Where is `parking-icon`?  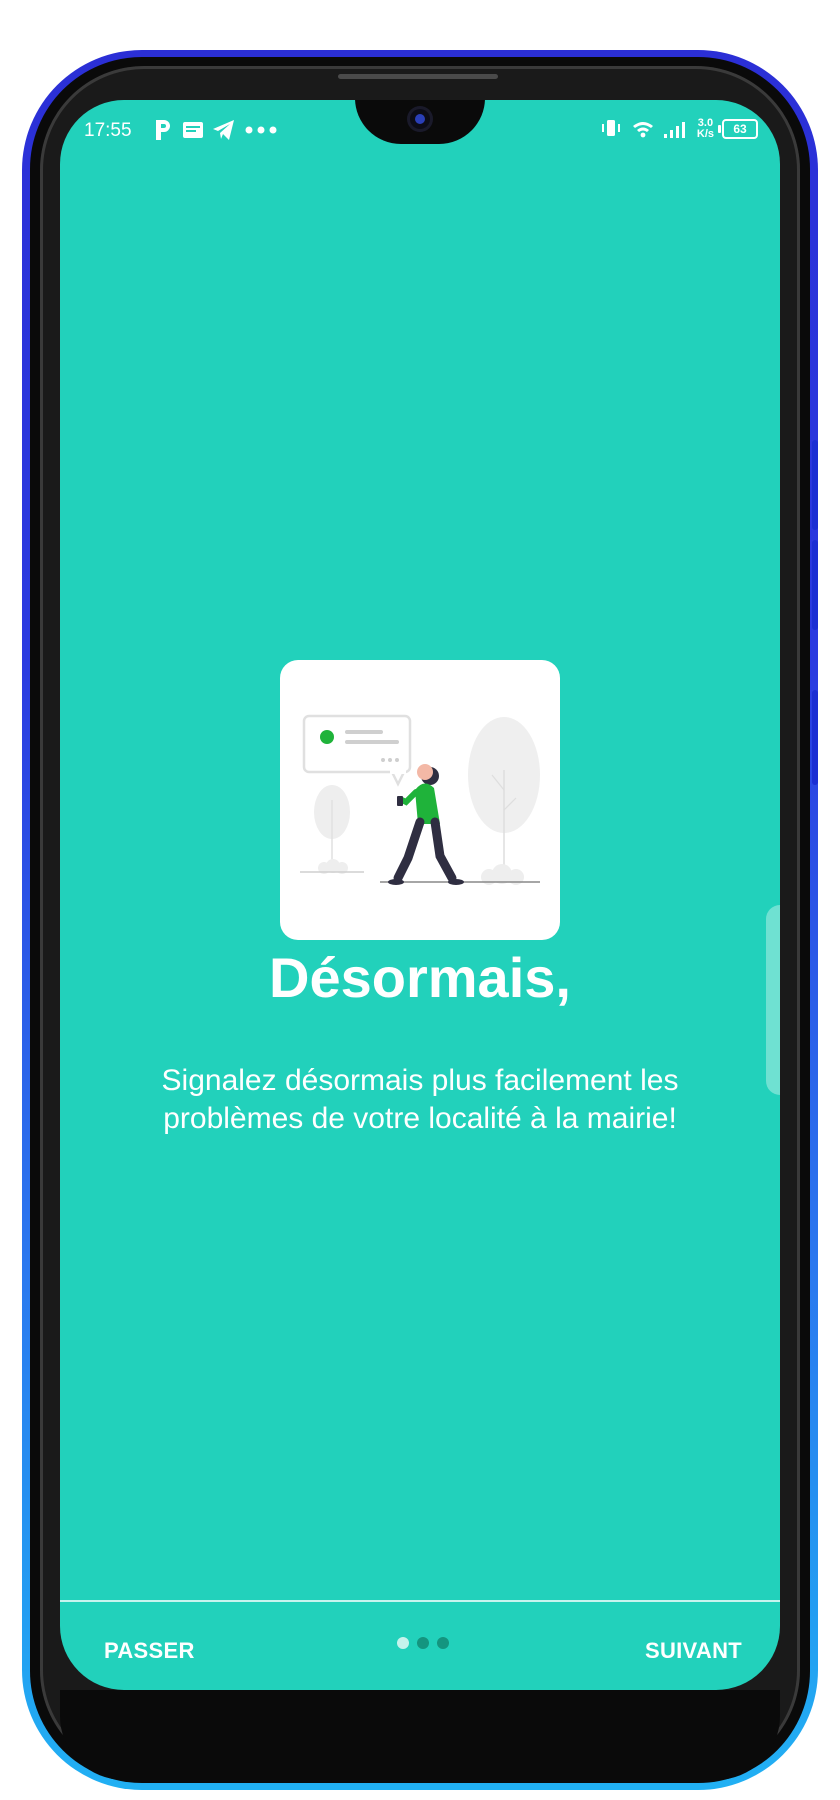
parking-icon is located at coordinates (163, 130).